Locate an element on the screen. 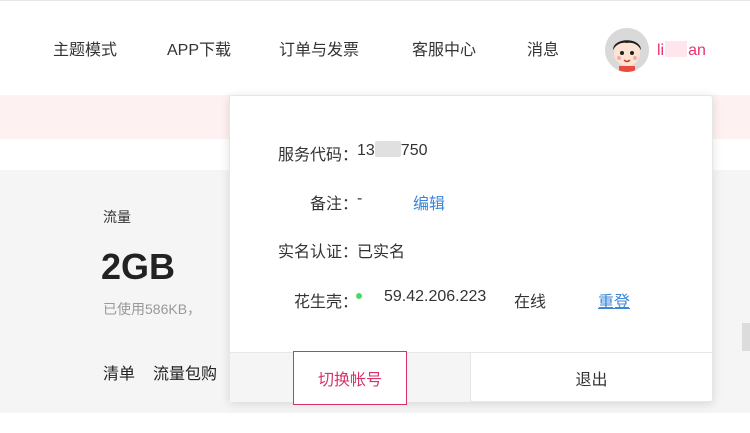  service-code-label: 服务代码： is located at coordinates (317, 155).